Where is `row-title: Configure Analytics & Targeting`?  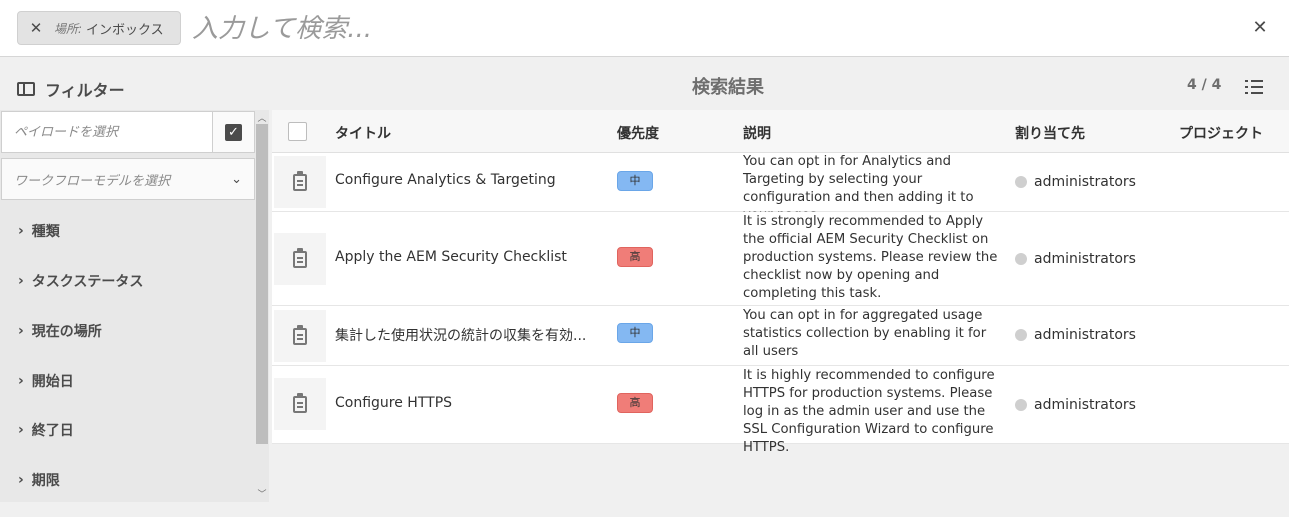
row-title: Configure Analytics & Targeting is located at coordinates (445, 180).